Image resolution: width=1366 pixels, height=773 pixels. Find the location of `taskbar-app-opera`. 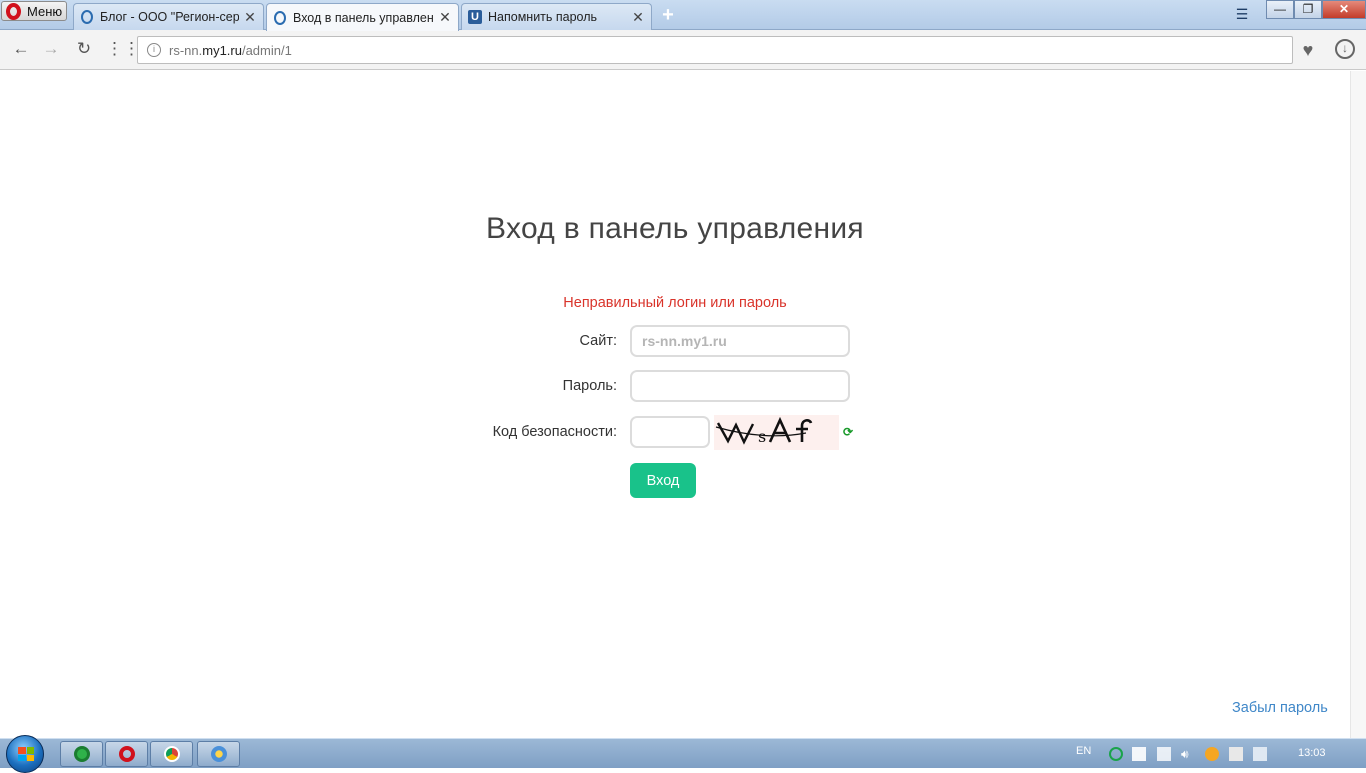

taskbar-app-opera is located at coordinates (126, 754).